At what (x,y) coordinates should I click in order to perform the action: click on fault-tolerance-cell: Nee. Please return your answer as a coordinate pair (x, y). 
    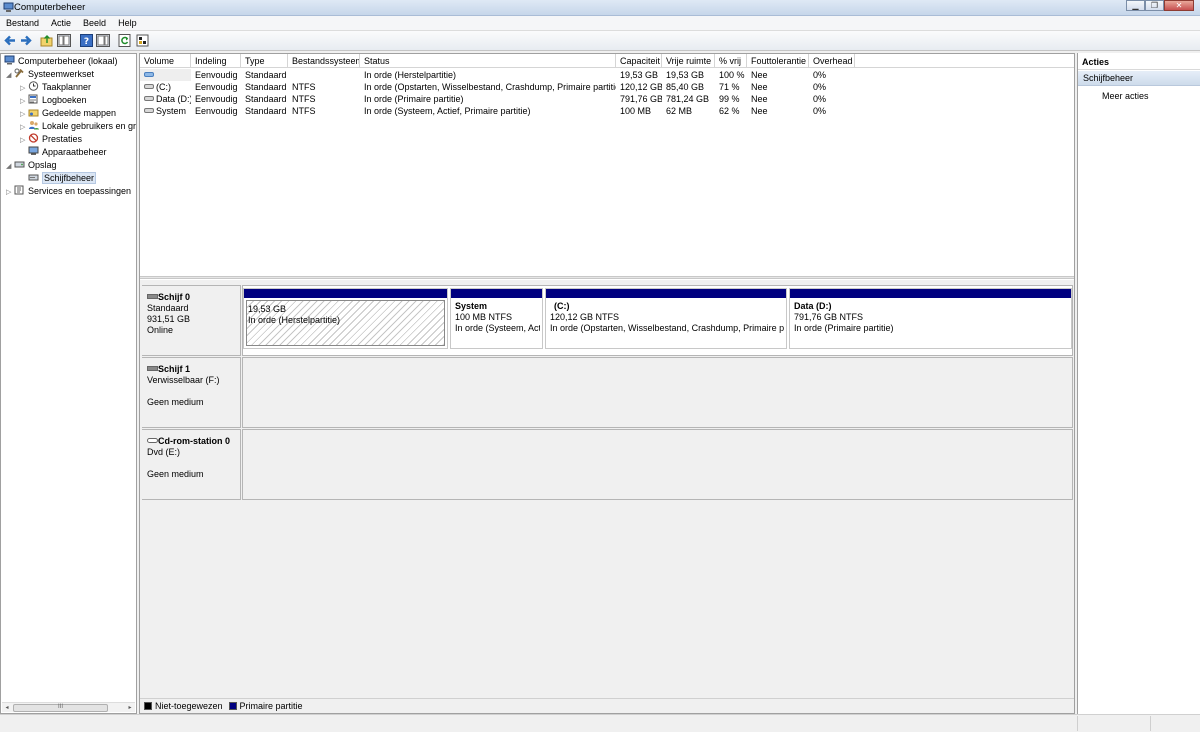
    Looking at the image, I should click on (759, 111).